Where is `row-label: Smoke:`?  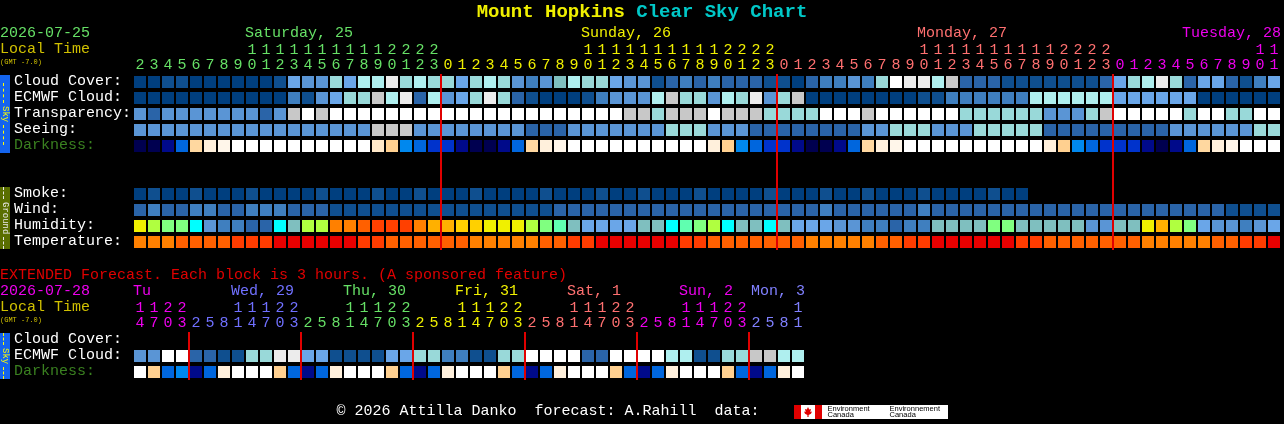
row-label: Smoke: is located at coordinates (41, 194).